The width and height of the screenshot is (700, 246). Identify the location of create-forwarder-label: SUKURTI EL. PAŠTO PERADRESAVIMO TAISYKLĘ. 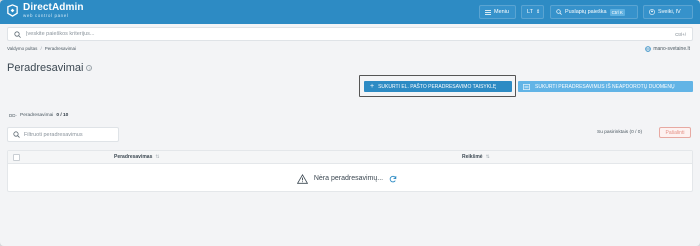
(437, 86).